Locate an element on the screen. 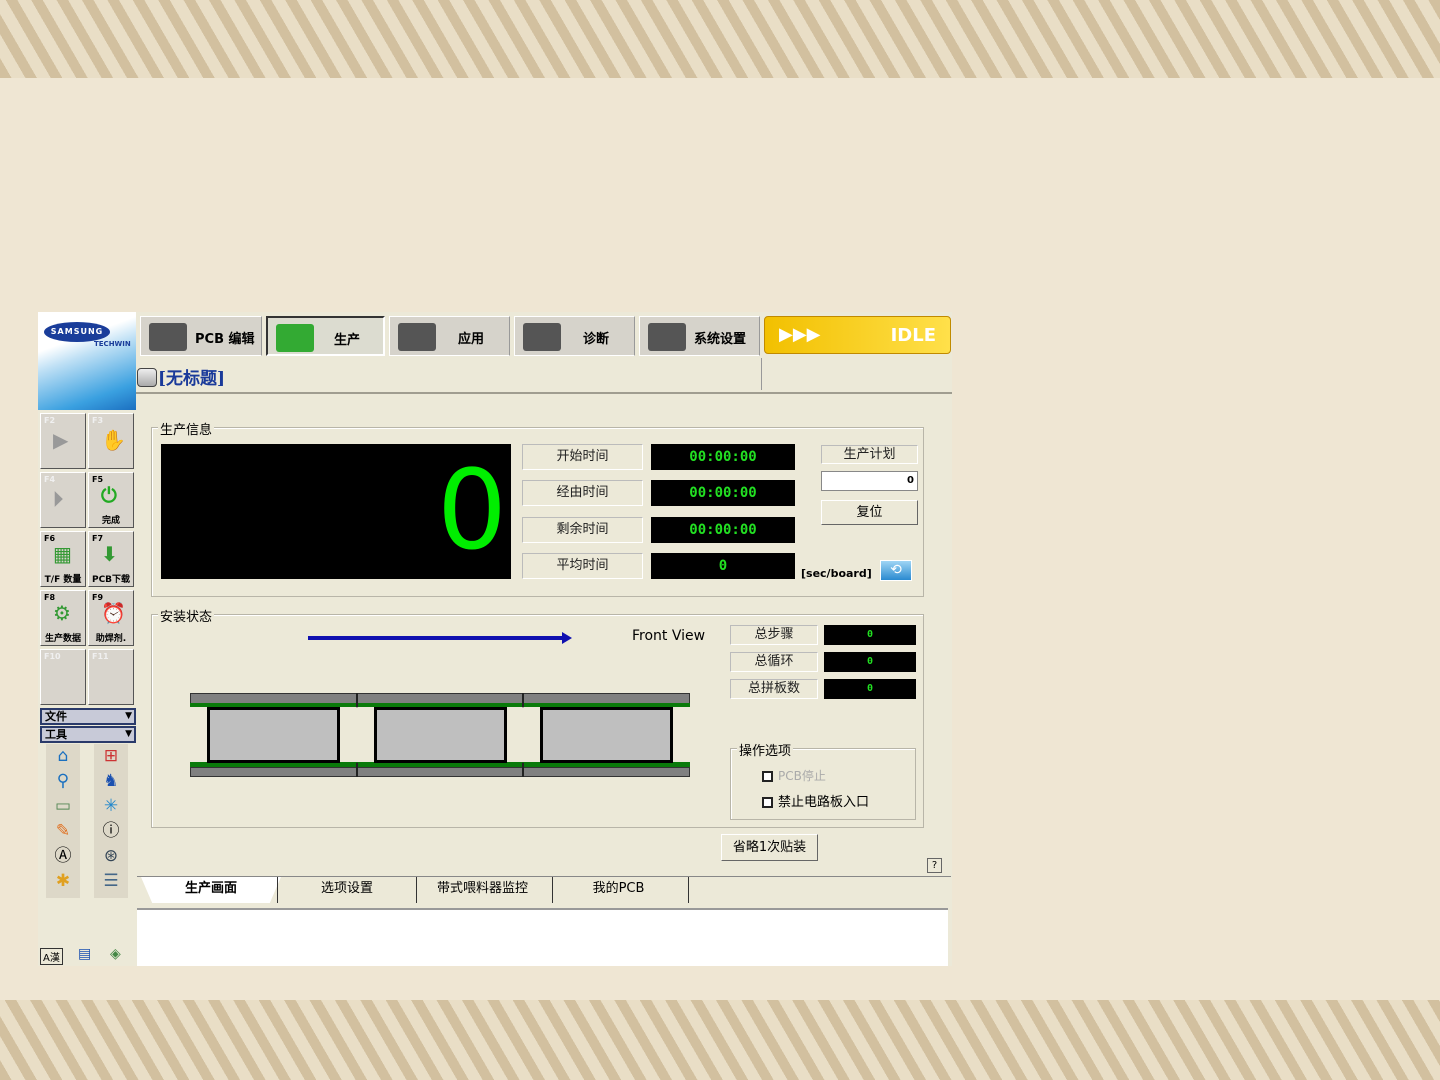 The image size is (1440, 1080). f7-pcb-download-button: F7 ⬇ PCB下载 is located at coordinates (111, 559).